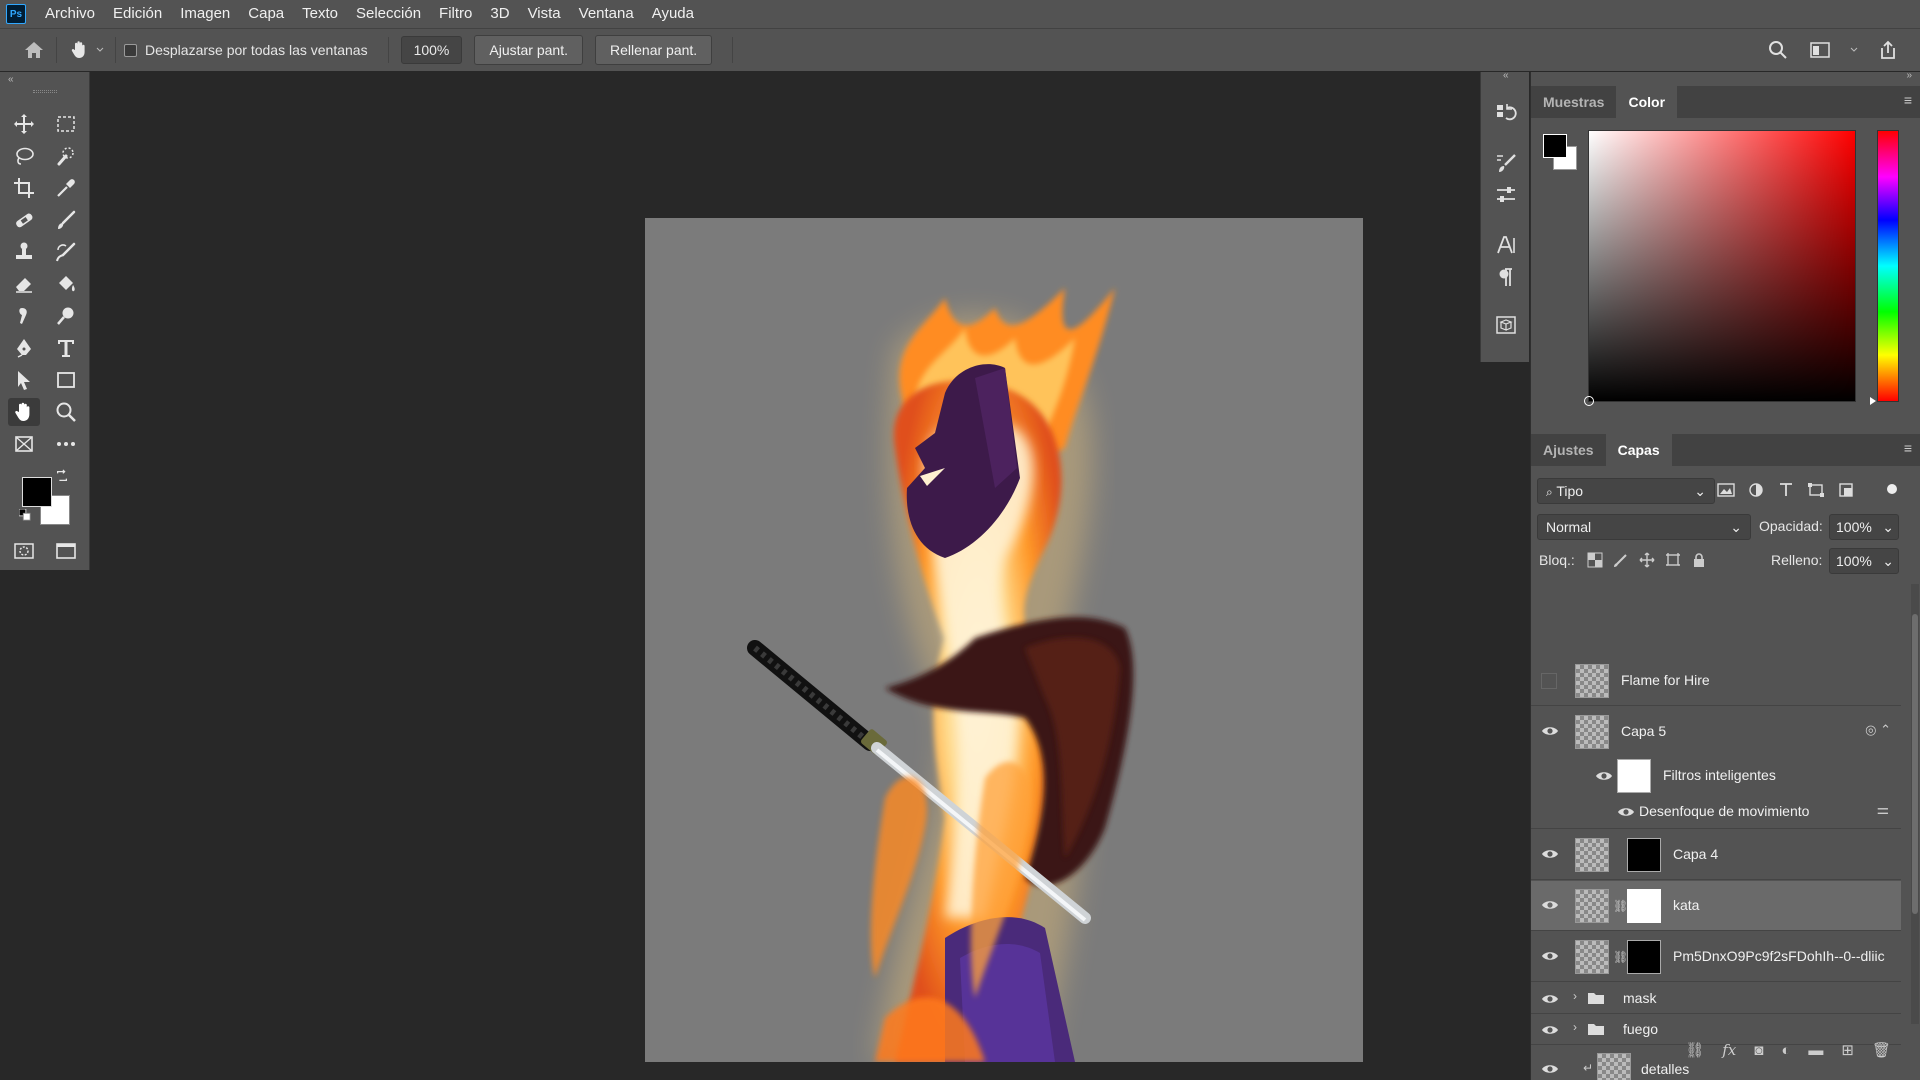 The image size is (1920, 1080). Describe the element at coordinates (66, 188) in the screenshot. I see `eyedropper-tool-icon` at that location.